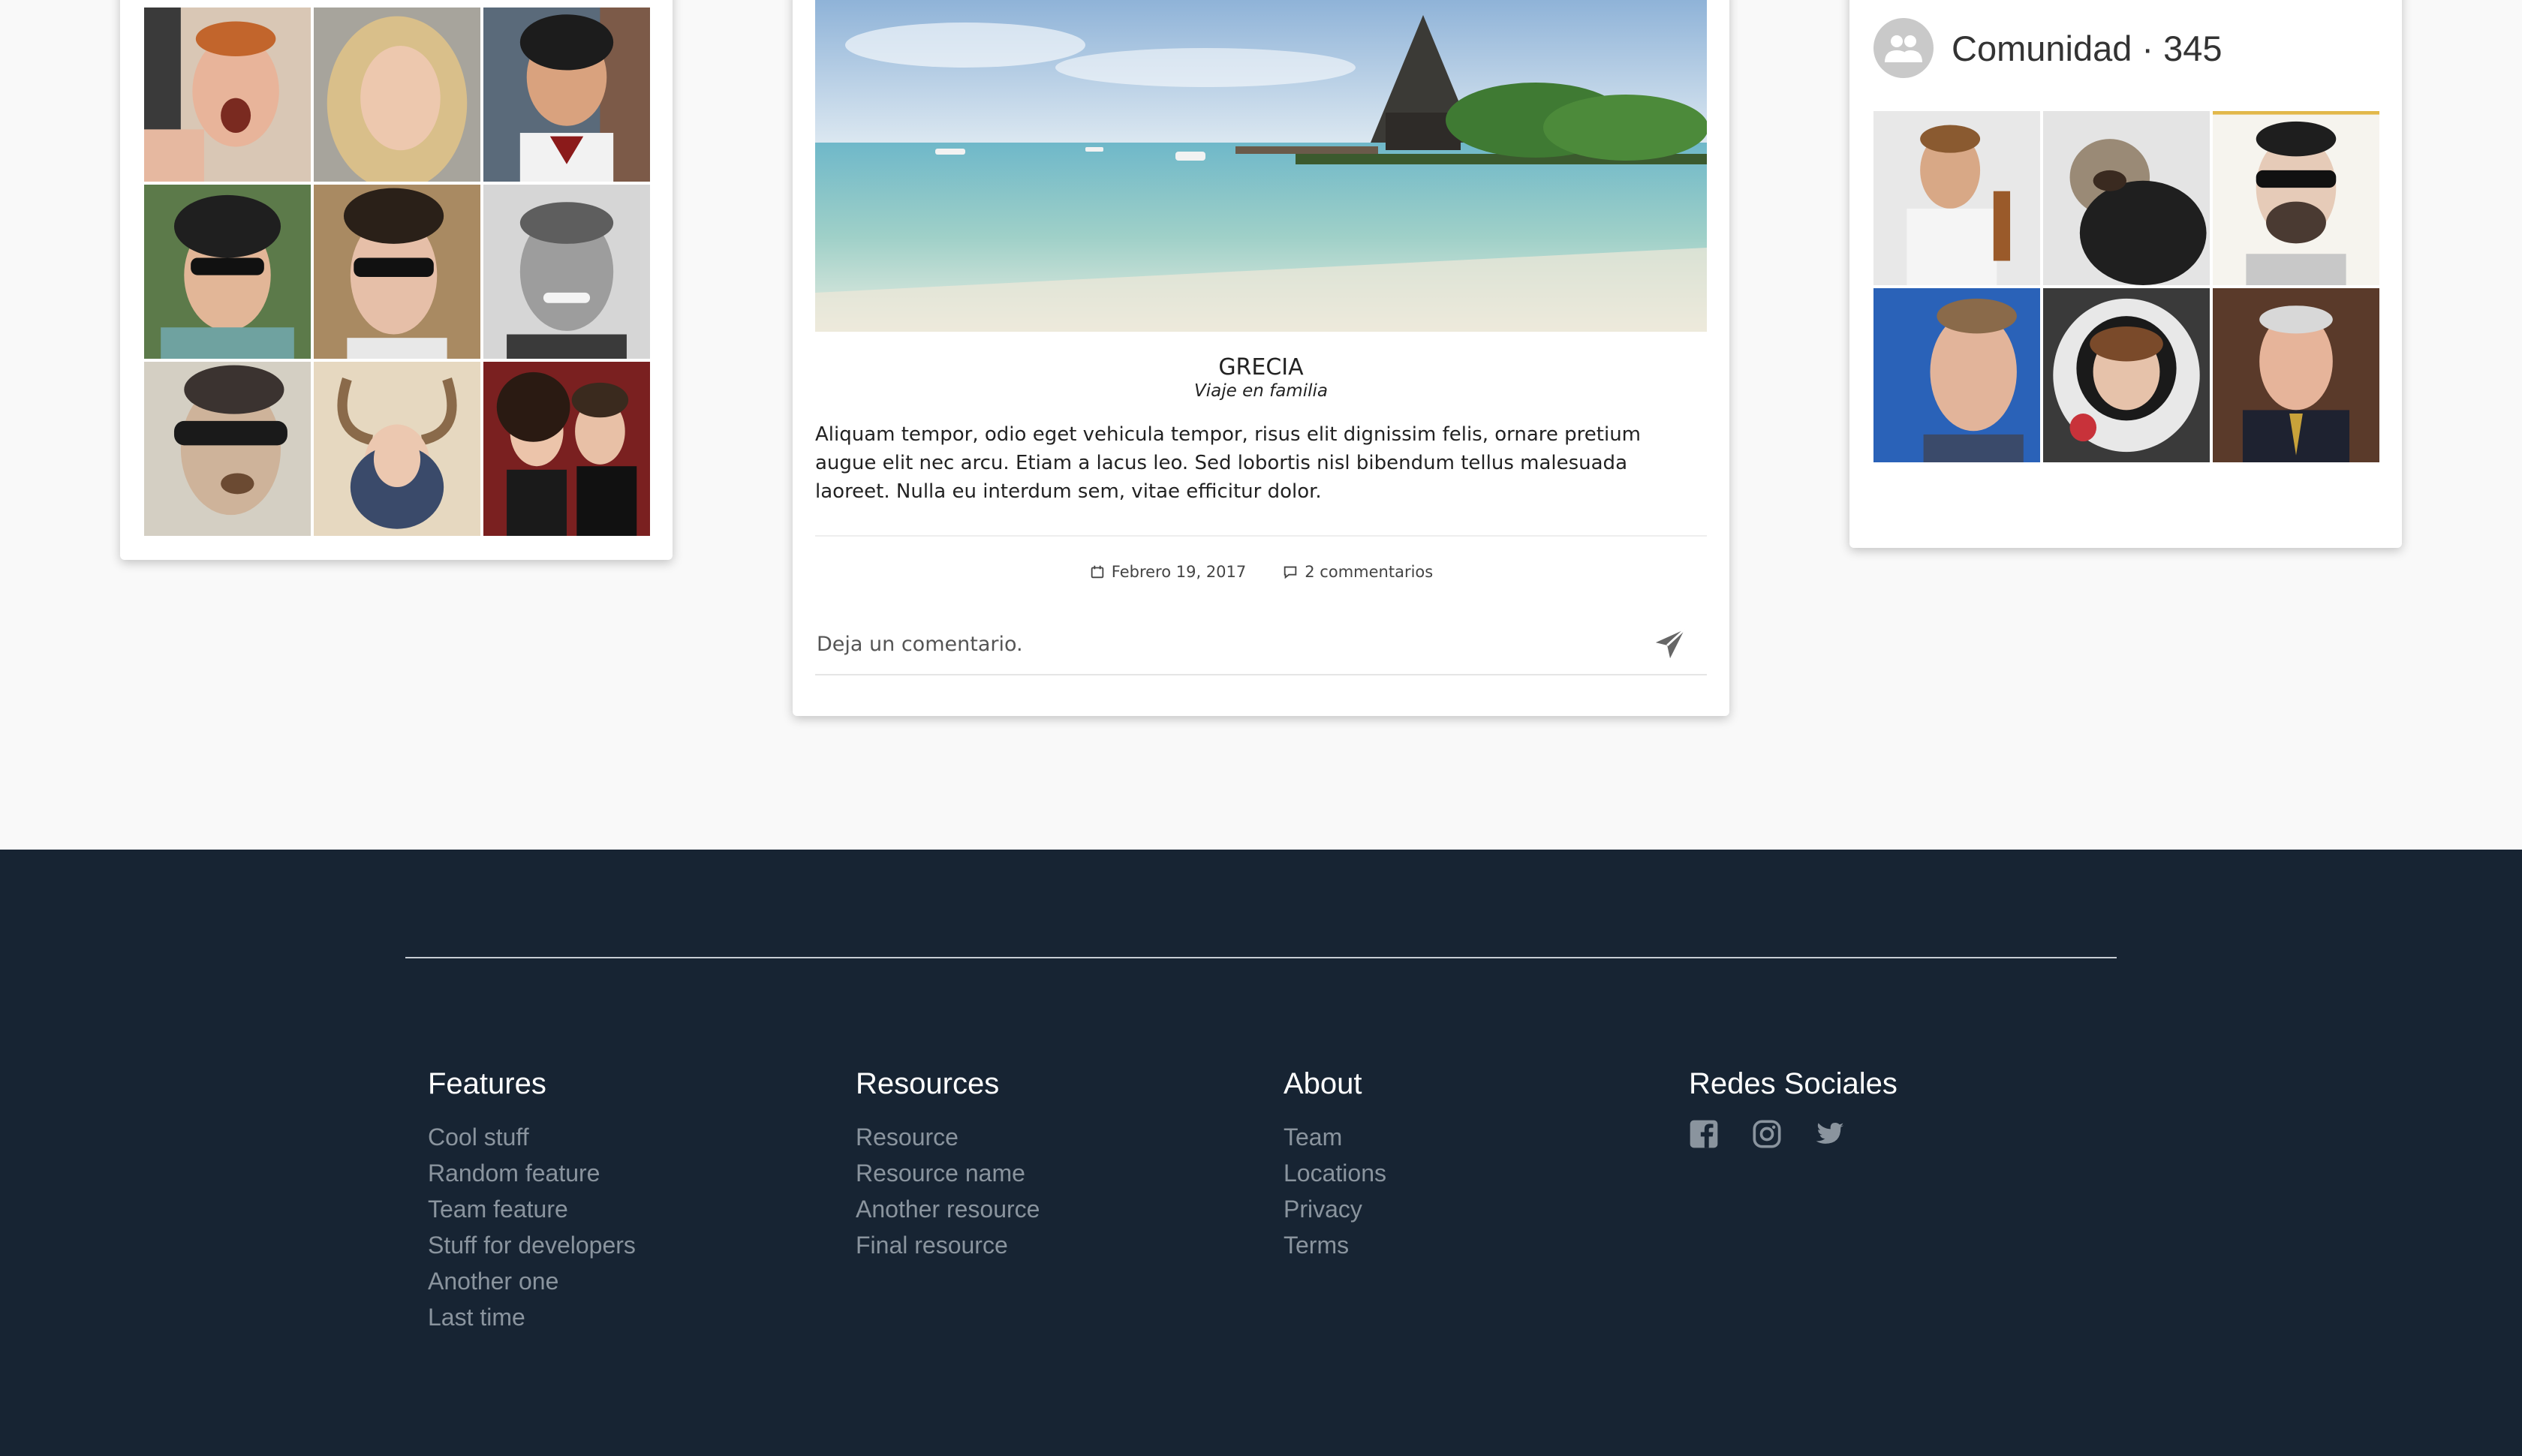  What do you see at coordinates (532, 1137) in the screenshot?
I see `footer-link: Cool stuff` at bounding box center [532, 1137].